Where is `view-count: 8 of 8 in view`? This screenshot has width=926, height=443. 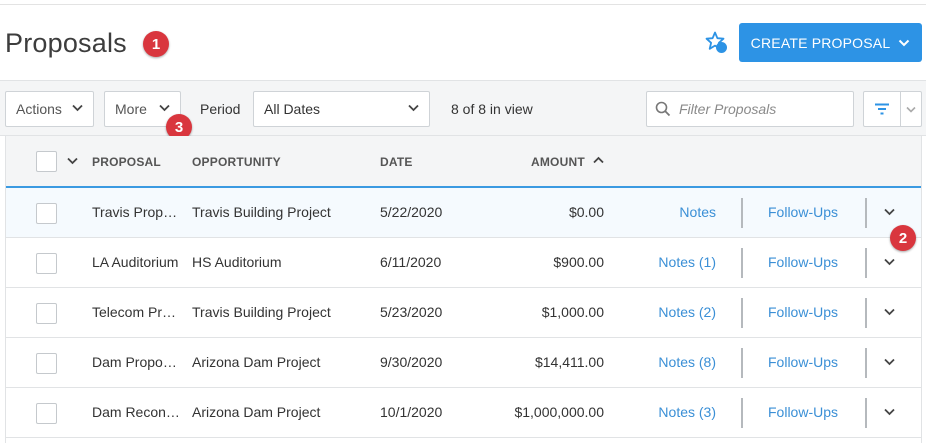
view-count: 8 of 8 in view is located at coordinates (492, 109).